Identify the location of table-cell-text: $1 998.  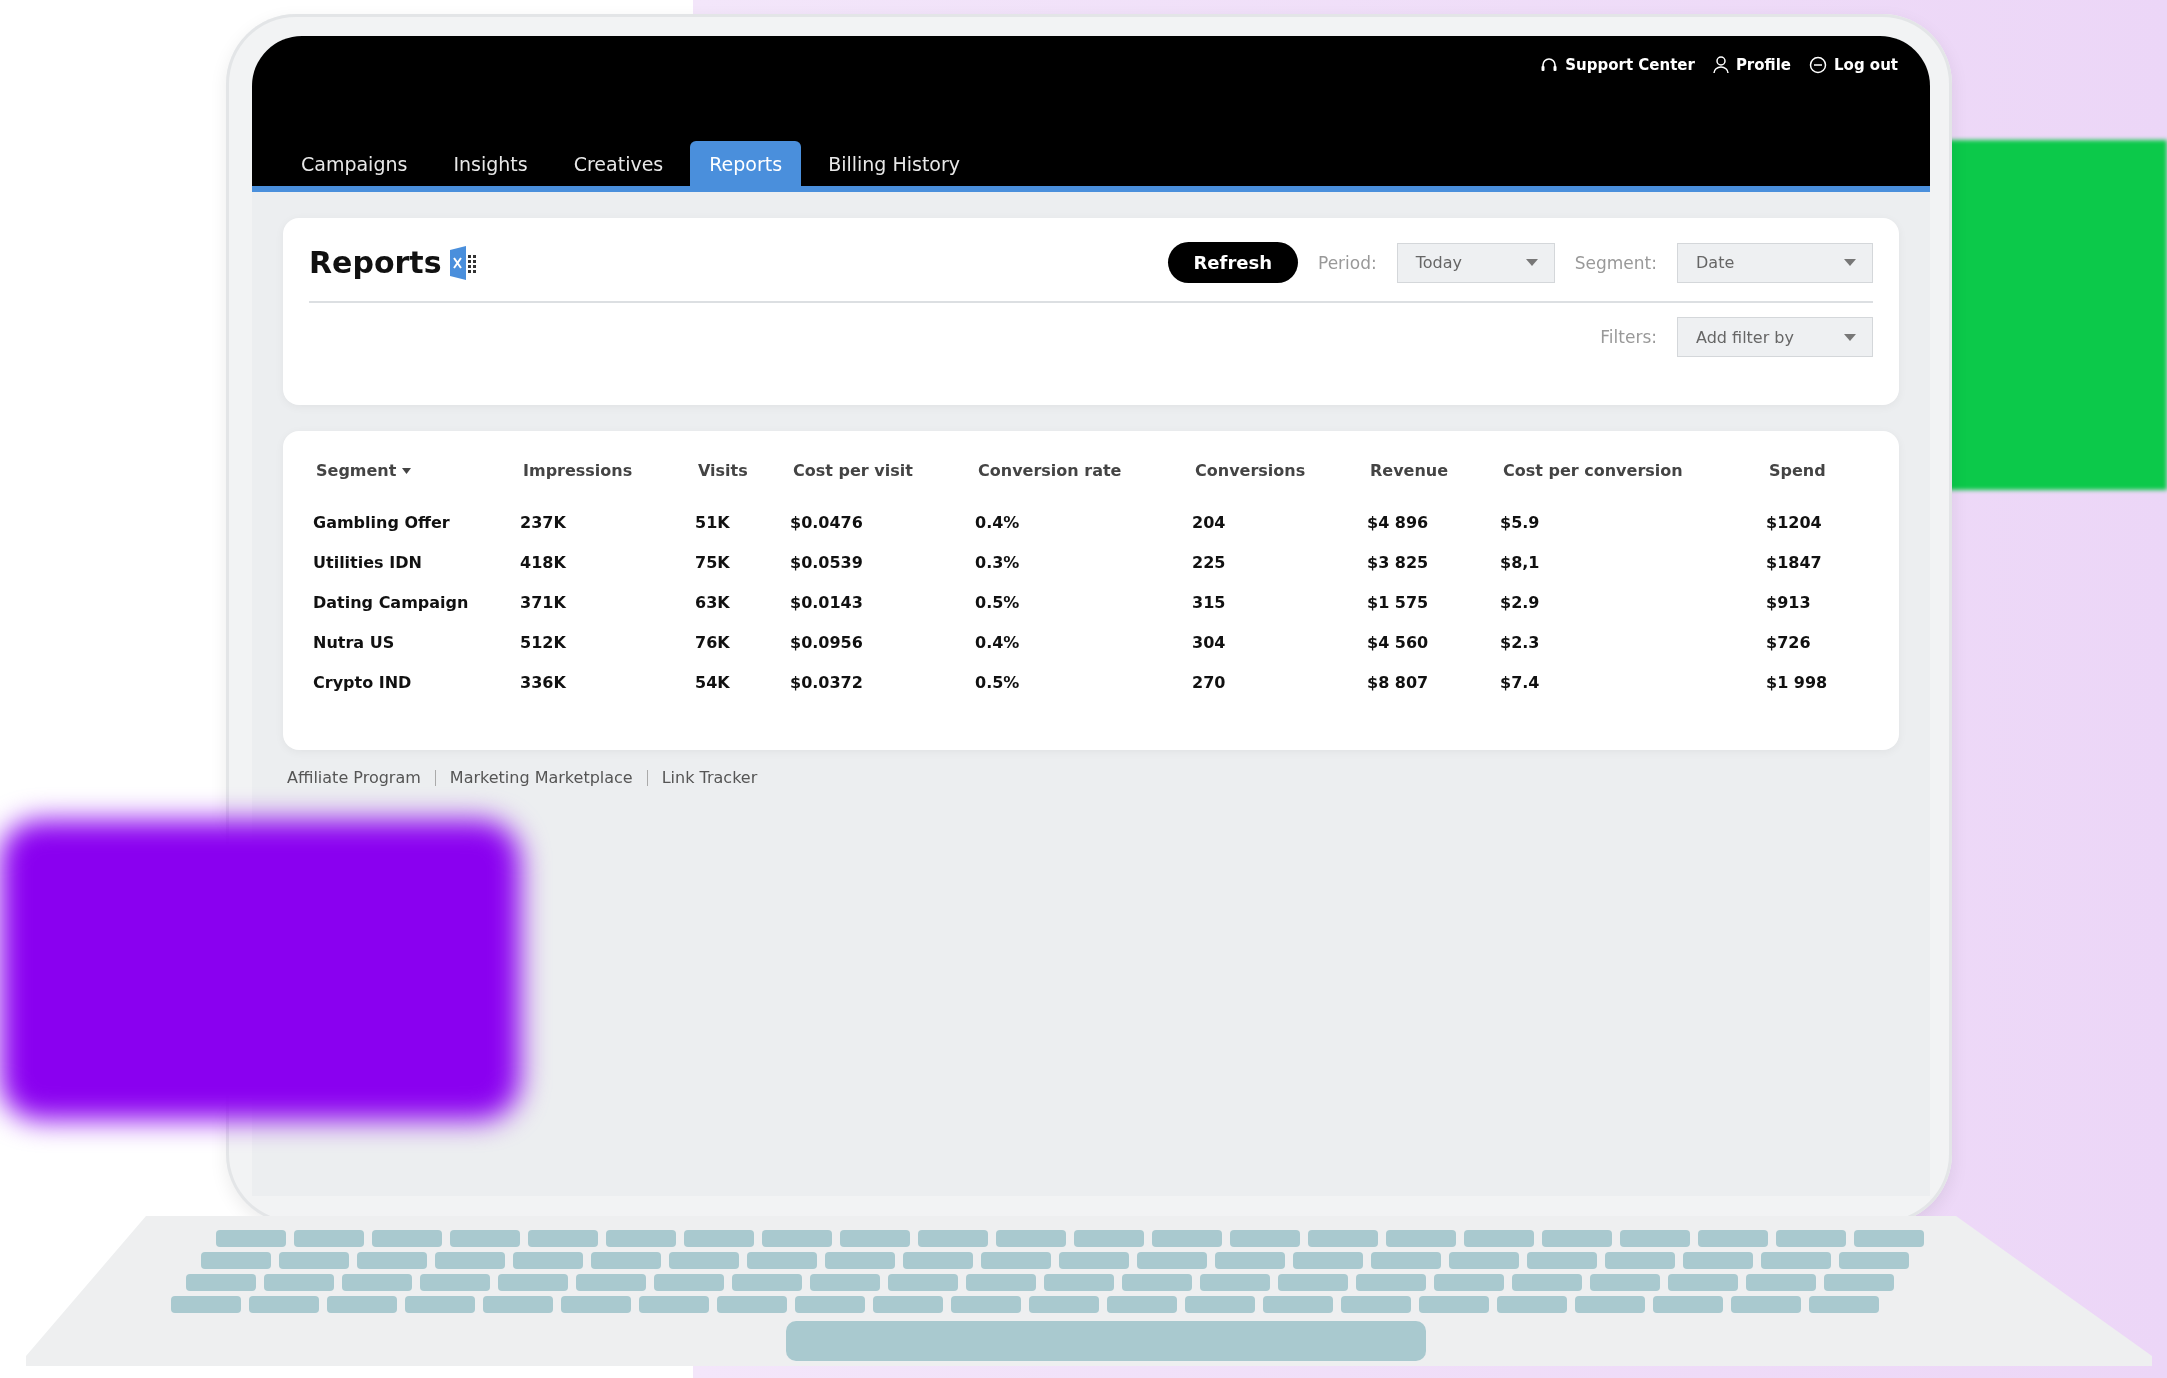
(1797, 682).